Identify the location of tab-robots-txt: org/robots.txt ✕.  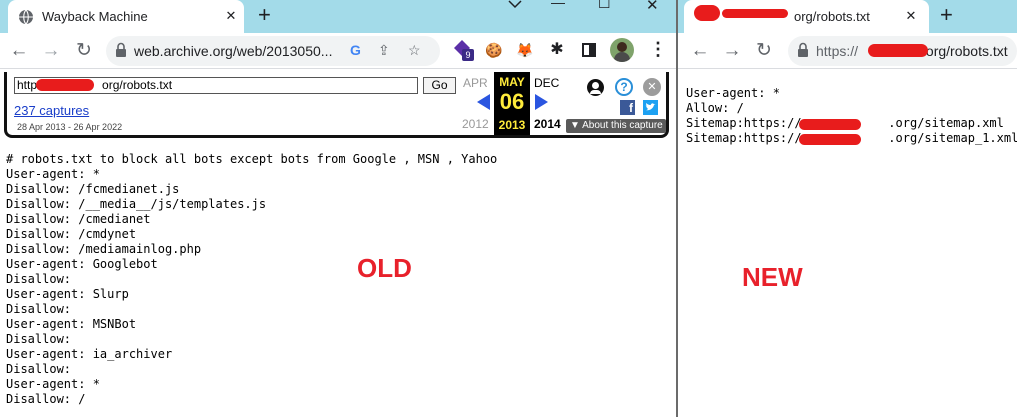
(806, 16).